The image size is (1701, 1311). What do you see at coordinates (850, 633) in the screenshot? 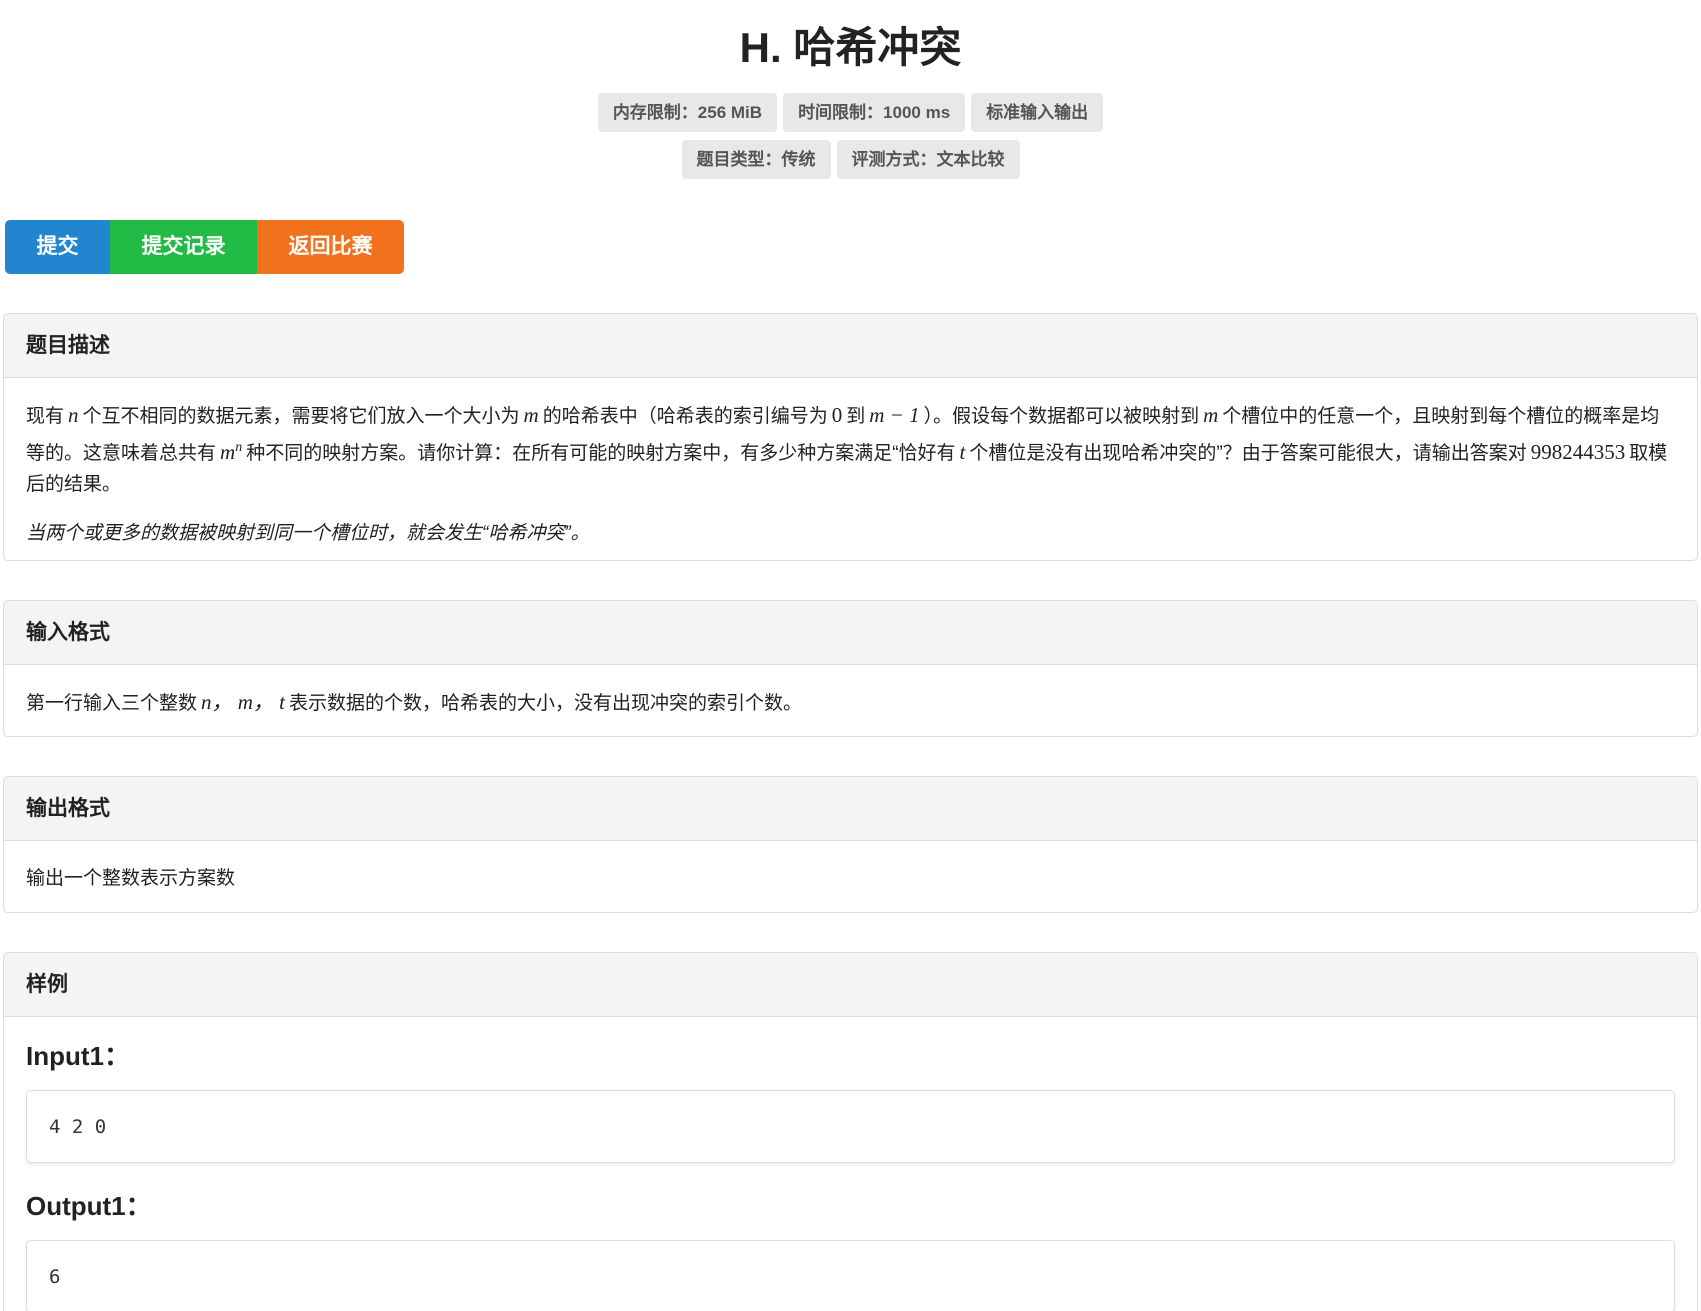
I see `input-format-heading: 输入格式` at bounding box center [850, 633].